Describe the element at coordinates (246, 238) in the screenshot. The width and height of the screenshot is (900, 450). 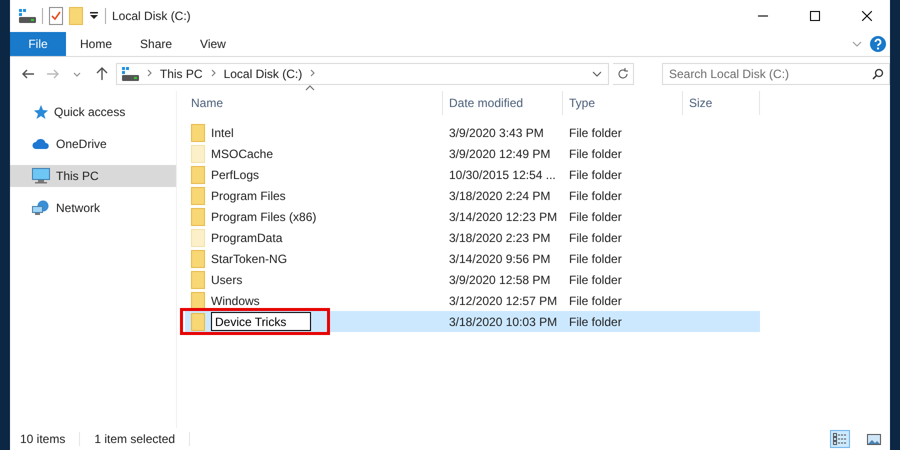
I see `file-name: ProgramData` at that location.